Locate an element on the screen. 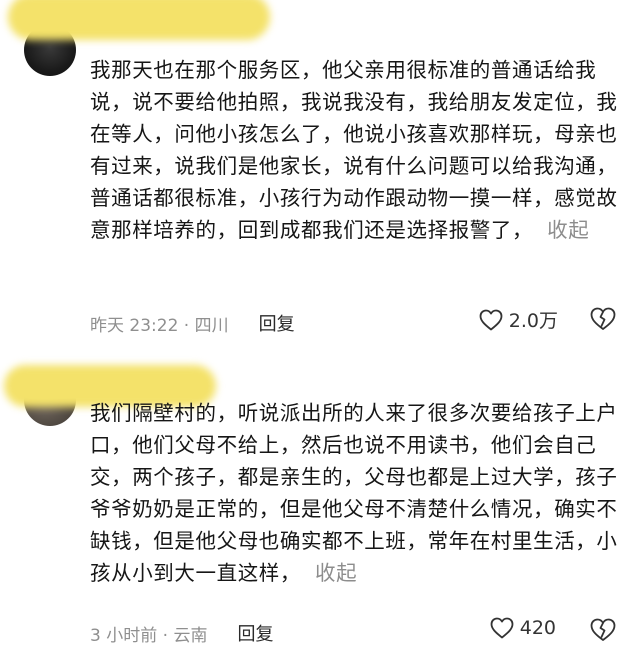  like-count: 2.0万 is located at coordinates (533, 321).